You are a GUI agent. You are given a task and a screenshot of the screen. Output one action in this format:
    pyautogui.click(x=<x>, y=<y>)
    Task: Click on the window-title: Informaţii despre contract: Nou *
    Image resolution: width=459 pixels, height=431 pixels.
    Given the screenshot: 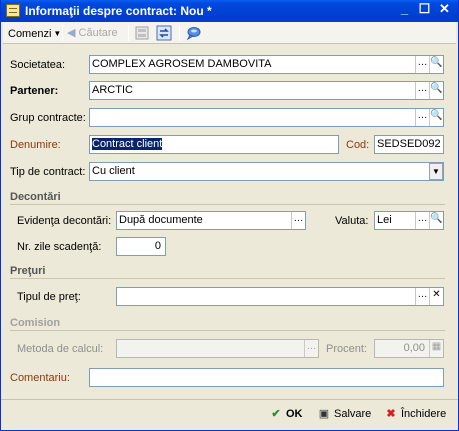 What is the action you would take?
    pyautogui.click(x=118, y=11)
    